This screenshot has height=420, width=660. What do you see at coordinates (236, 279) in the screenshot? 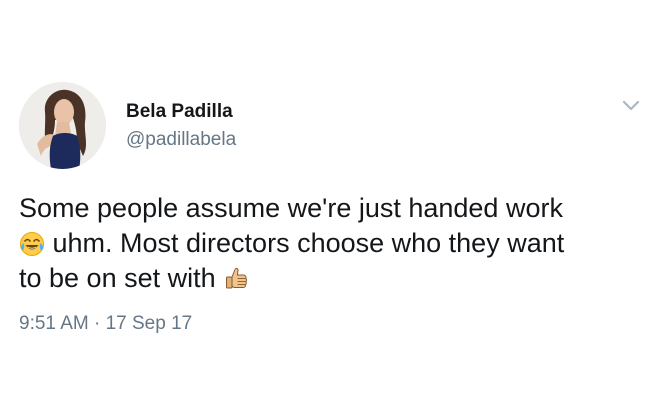
I see `thumbs-up-emoji-icon` at bounding box center [236, 279].